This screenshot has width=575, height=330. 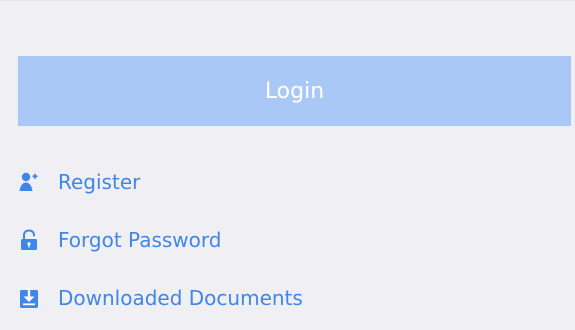 What do you see at coordinates (29, 298) in the screenshot?
I see `download-icon` at bounding box center [29, 298].